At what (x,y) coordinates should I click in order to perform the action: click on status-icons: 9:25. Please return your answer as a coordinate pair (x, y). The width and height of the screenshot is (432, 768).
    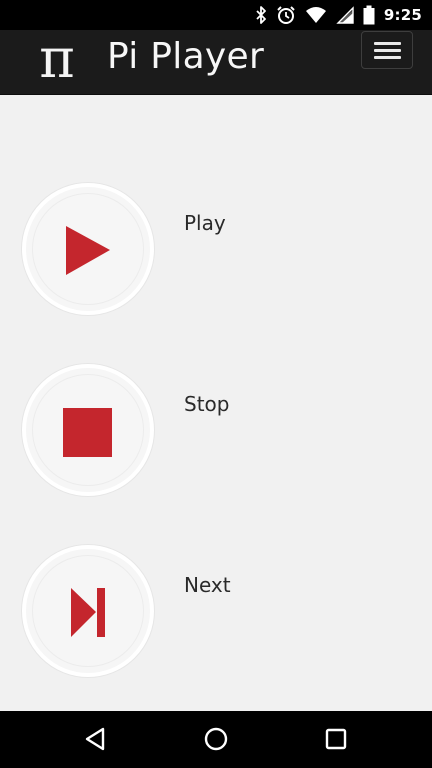
    Looking at the image, I should click on (338, 15).